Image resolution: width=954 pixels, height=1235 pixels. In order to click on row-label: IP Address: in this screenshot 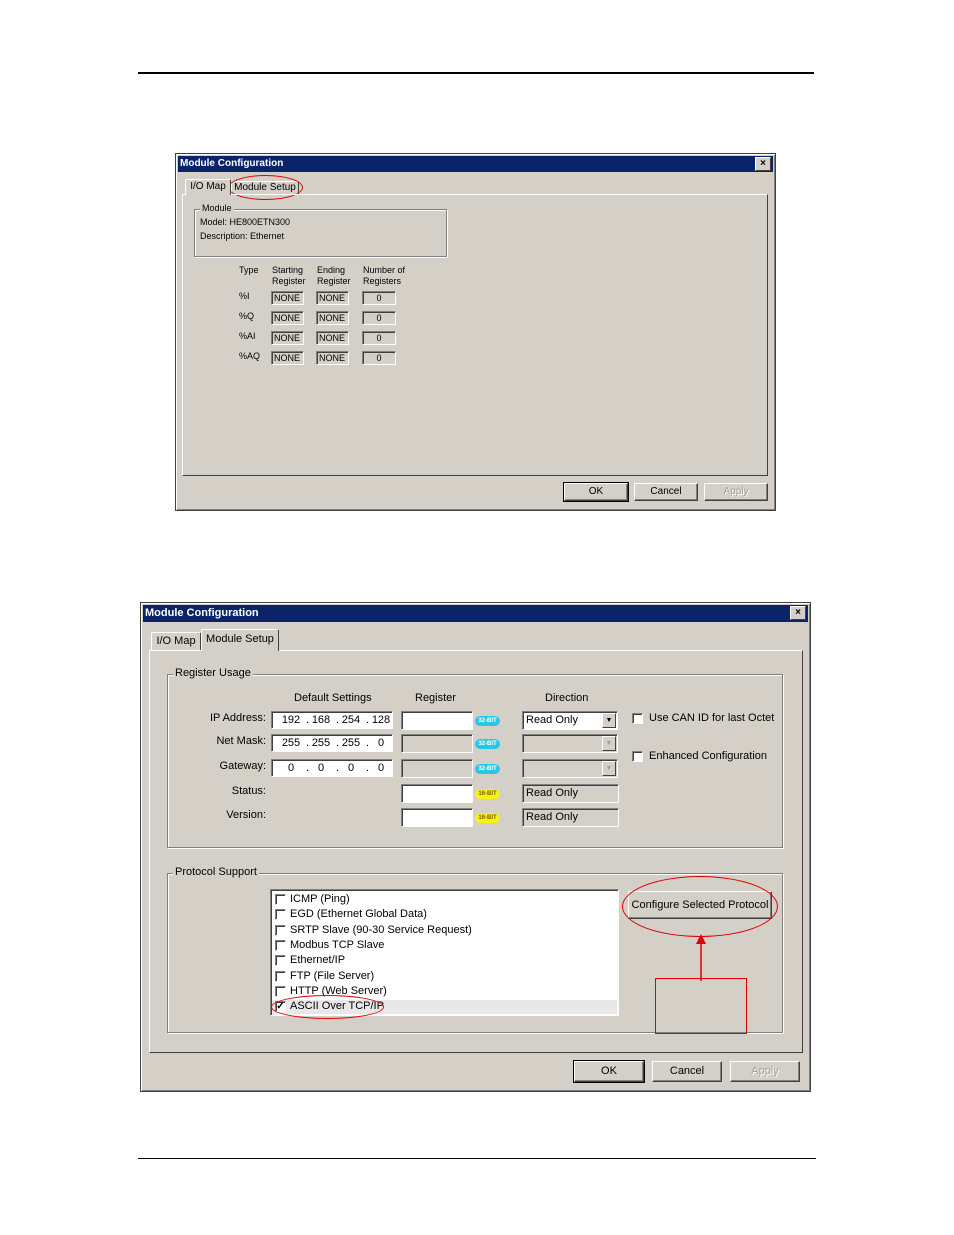, I will do `click(237, 718)`.